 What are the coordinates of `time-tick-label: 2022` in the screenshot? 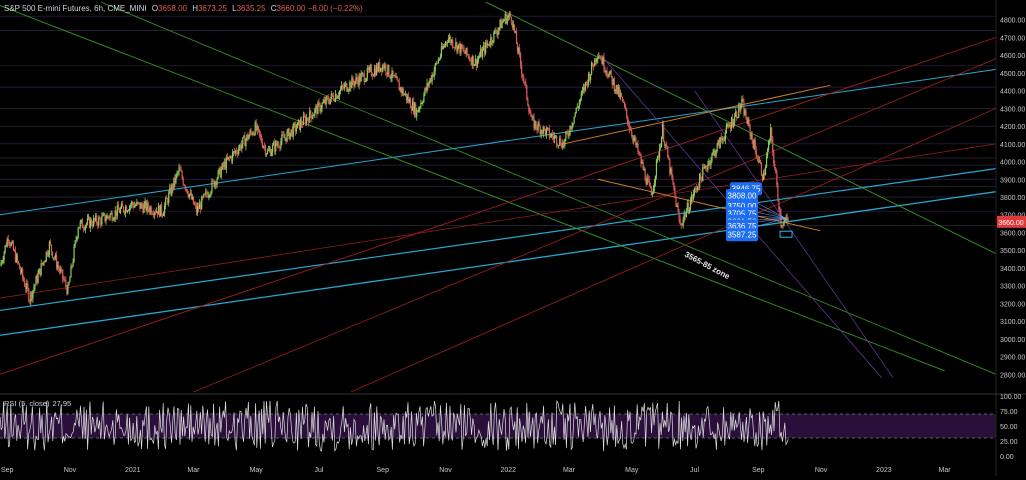 It's located at (509, 470).